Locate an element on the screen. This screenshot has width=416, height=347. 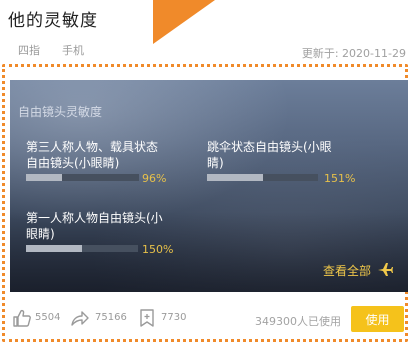
page-title: 他的灵敏度 is located at coordinates (53, 21).